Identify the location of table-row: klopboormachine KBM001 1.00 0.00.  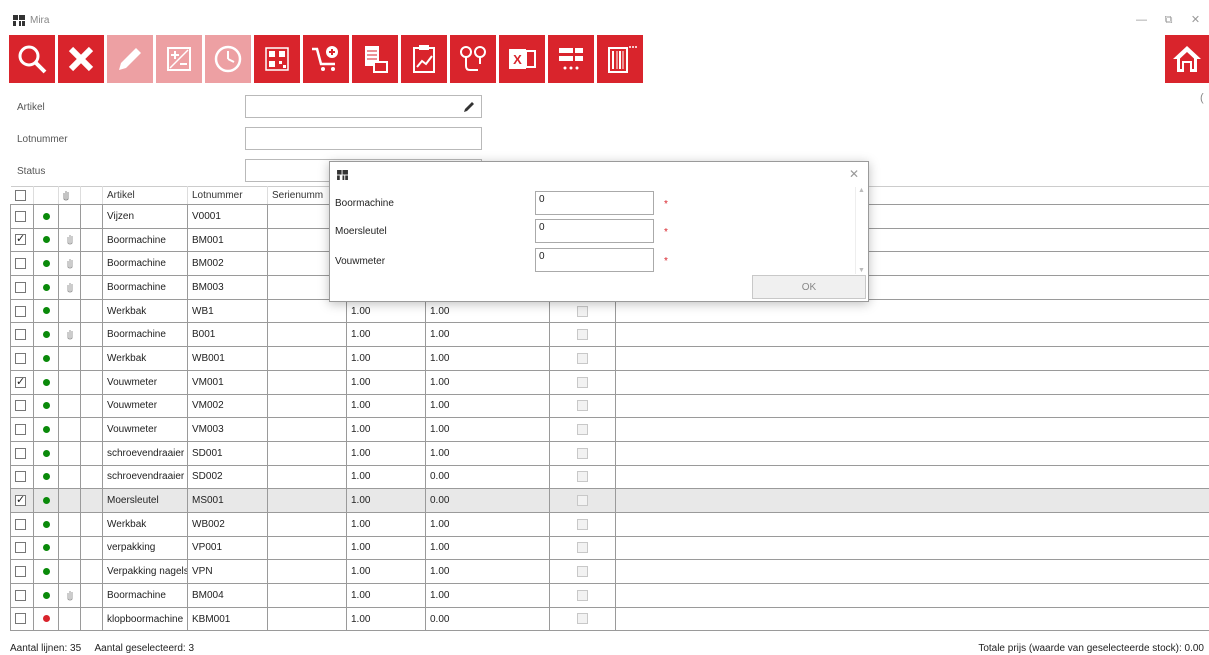
(609, 619).